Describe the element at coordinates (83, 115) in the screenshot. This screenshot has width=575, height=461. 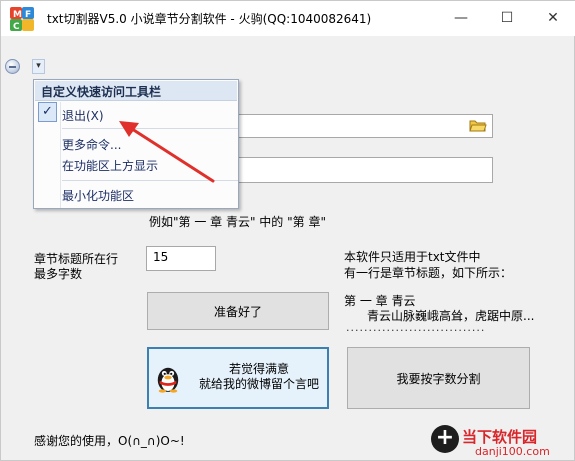
I see `menu-item-exit: 退出(X)` at that location.